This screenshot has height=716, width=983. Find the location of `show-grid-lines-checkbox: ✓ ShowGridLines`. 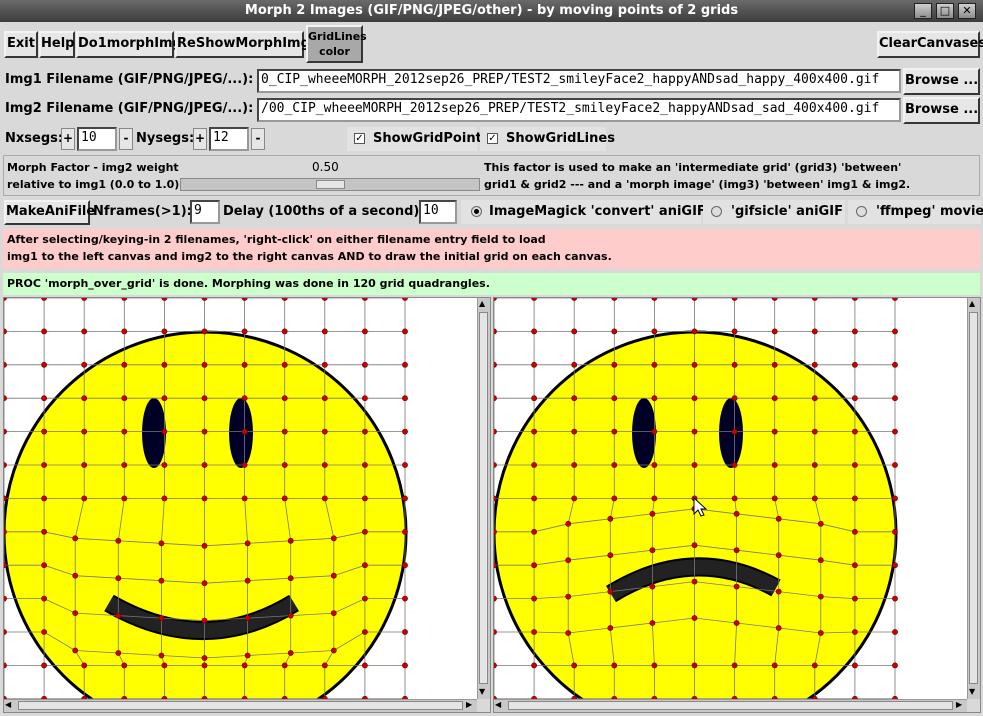

show-grid-lines-checkbox: ✓ ShowGridLines is located at coordinates (547, 139).